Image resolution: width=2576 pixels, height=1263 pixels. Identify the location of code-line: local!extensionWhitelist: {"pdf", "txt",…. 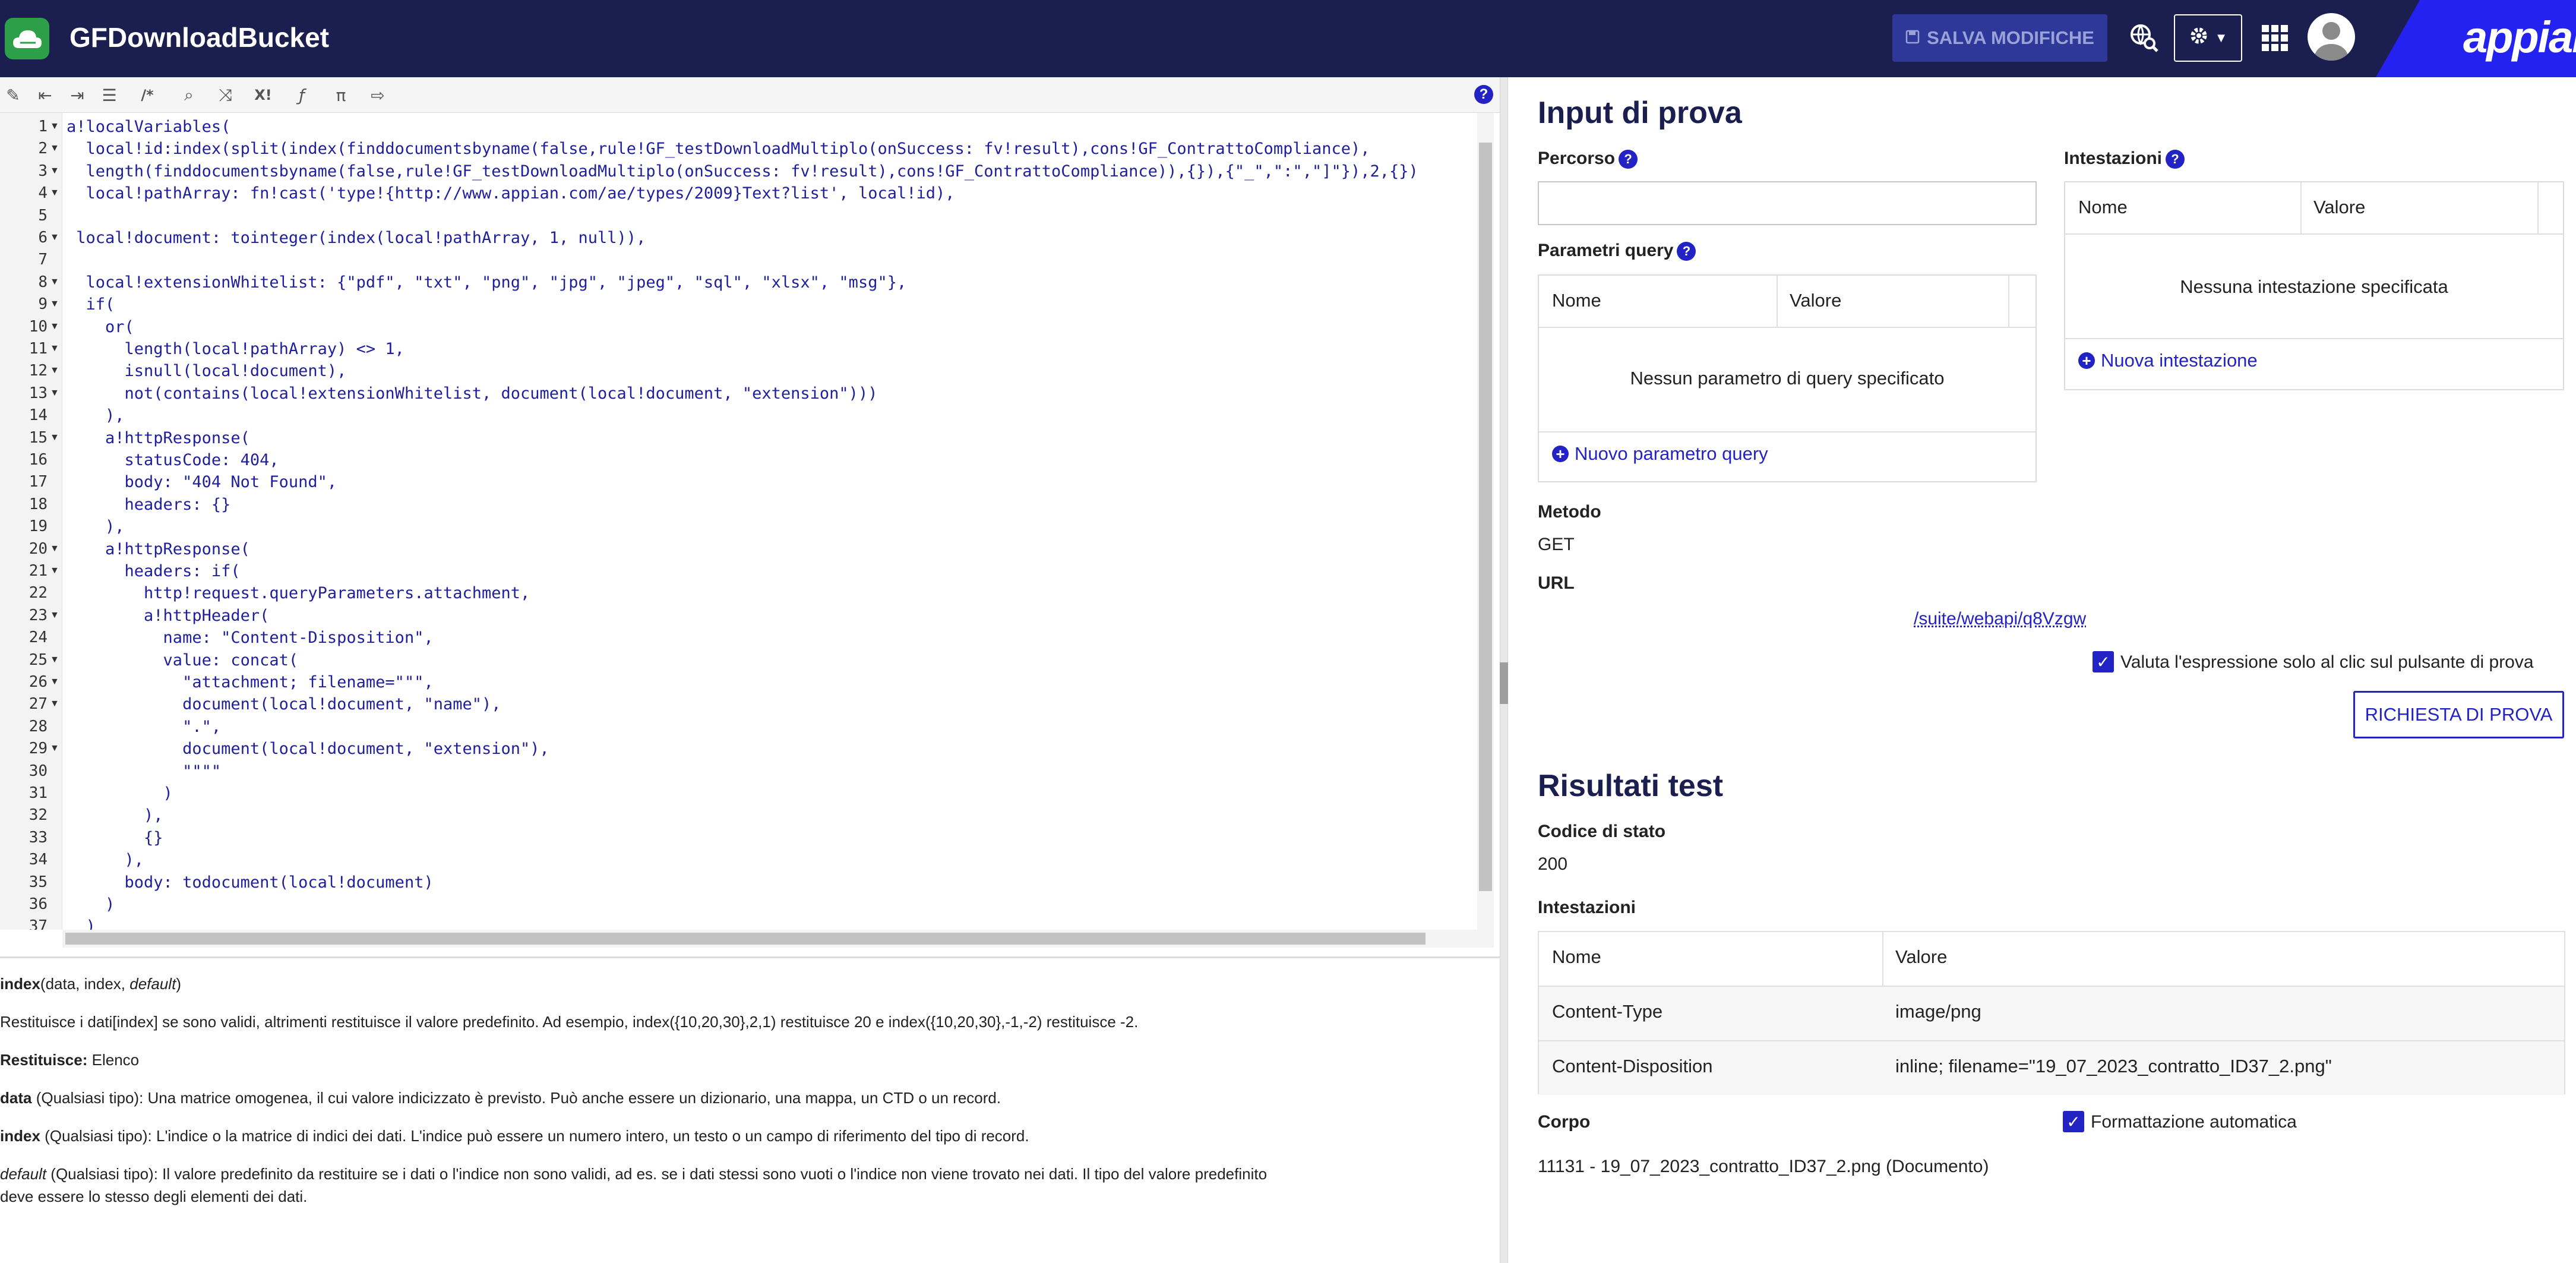
(487, 282).